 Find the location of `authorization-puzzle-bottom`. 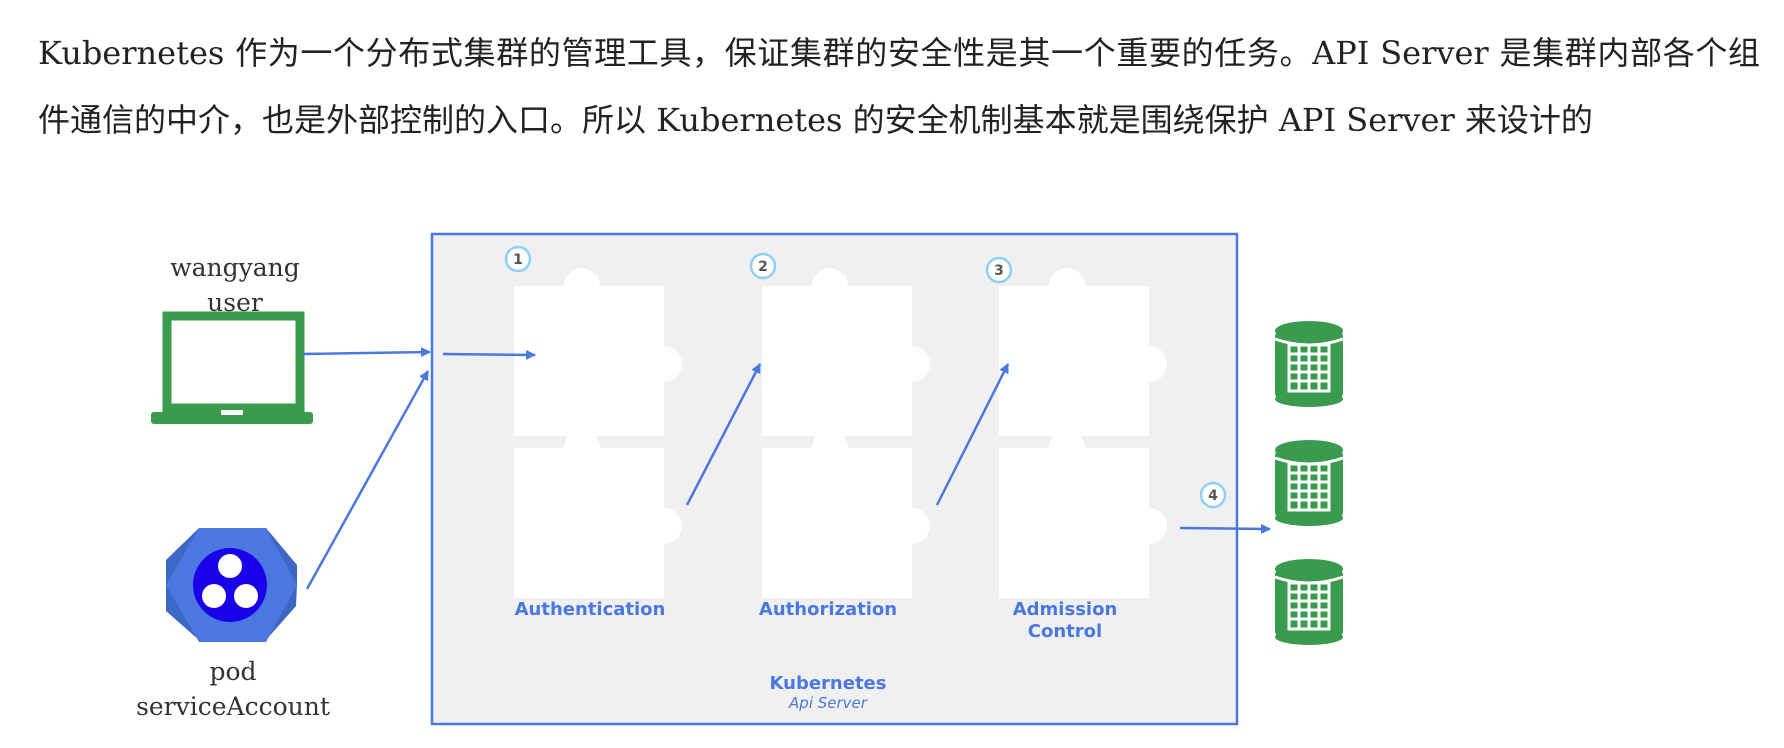

authorization-puzzle-bottom is located at coordinates (846, 513).